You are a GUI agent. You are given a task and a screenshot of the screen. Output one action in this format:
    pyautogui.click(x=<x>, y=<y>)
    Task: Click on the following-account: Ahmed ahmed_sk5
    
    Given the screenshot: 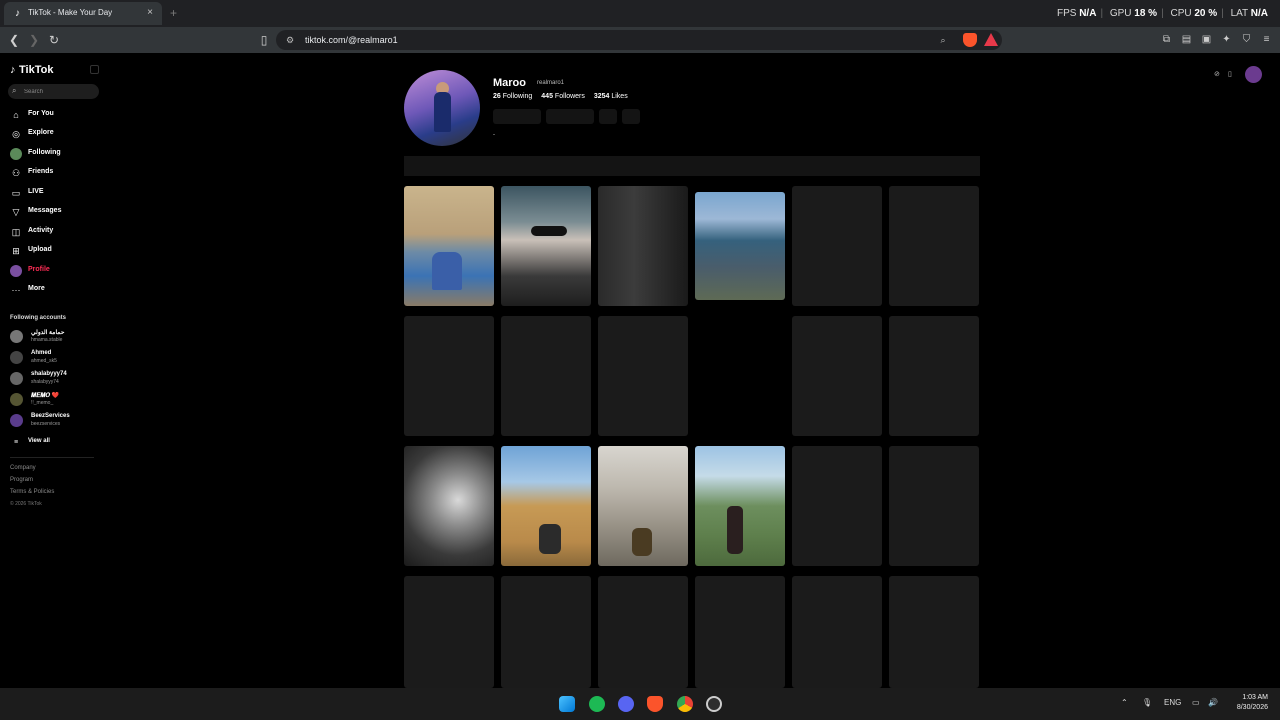 What is the action you would take?
    pyautogui.click(x=55, y=358)
    